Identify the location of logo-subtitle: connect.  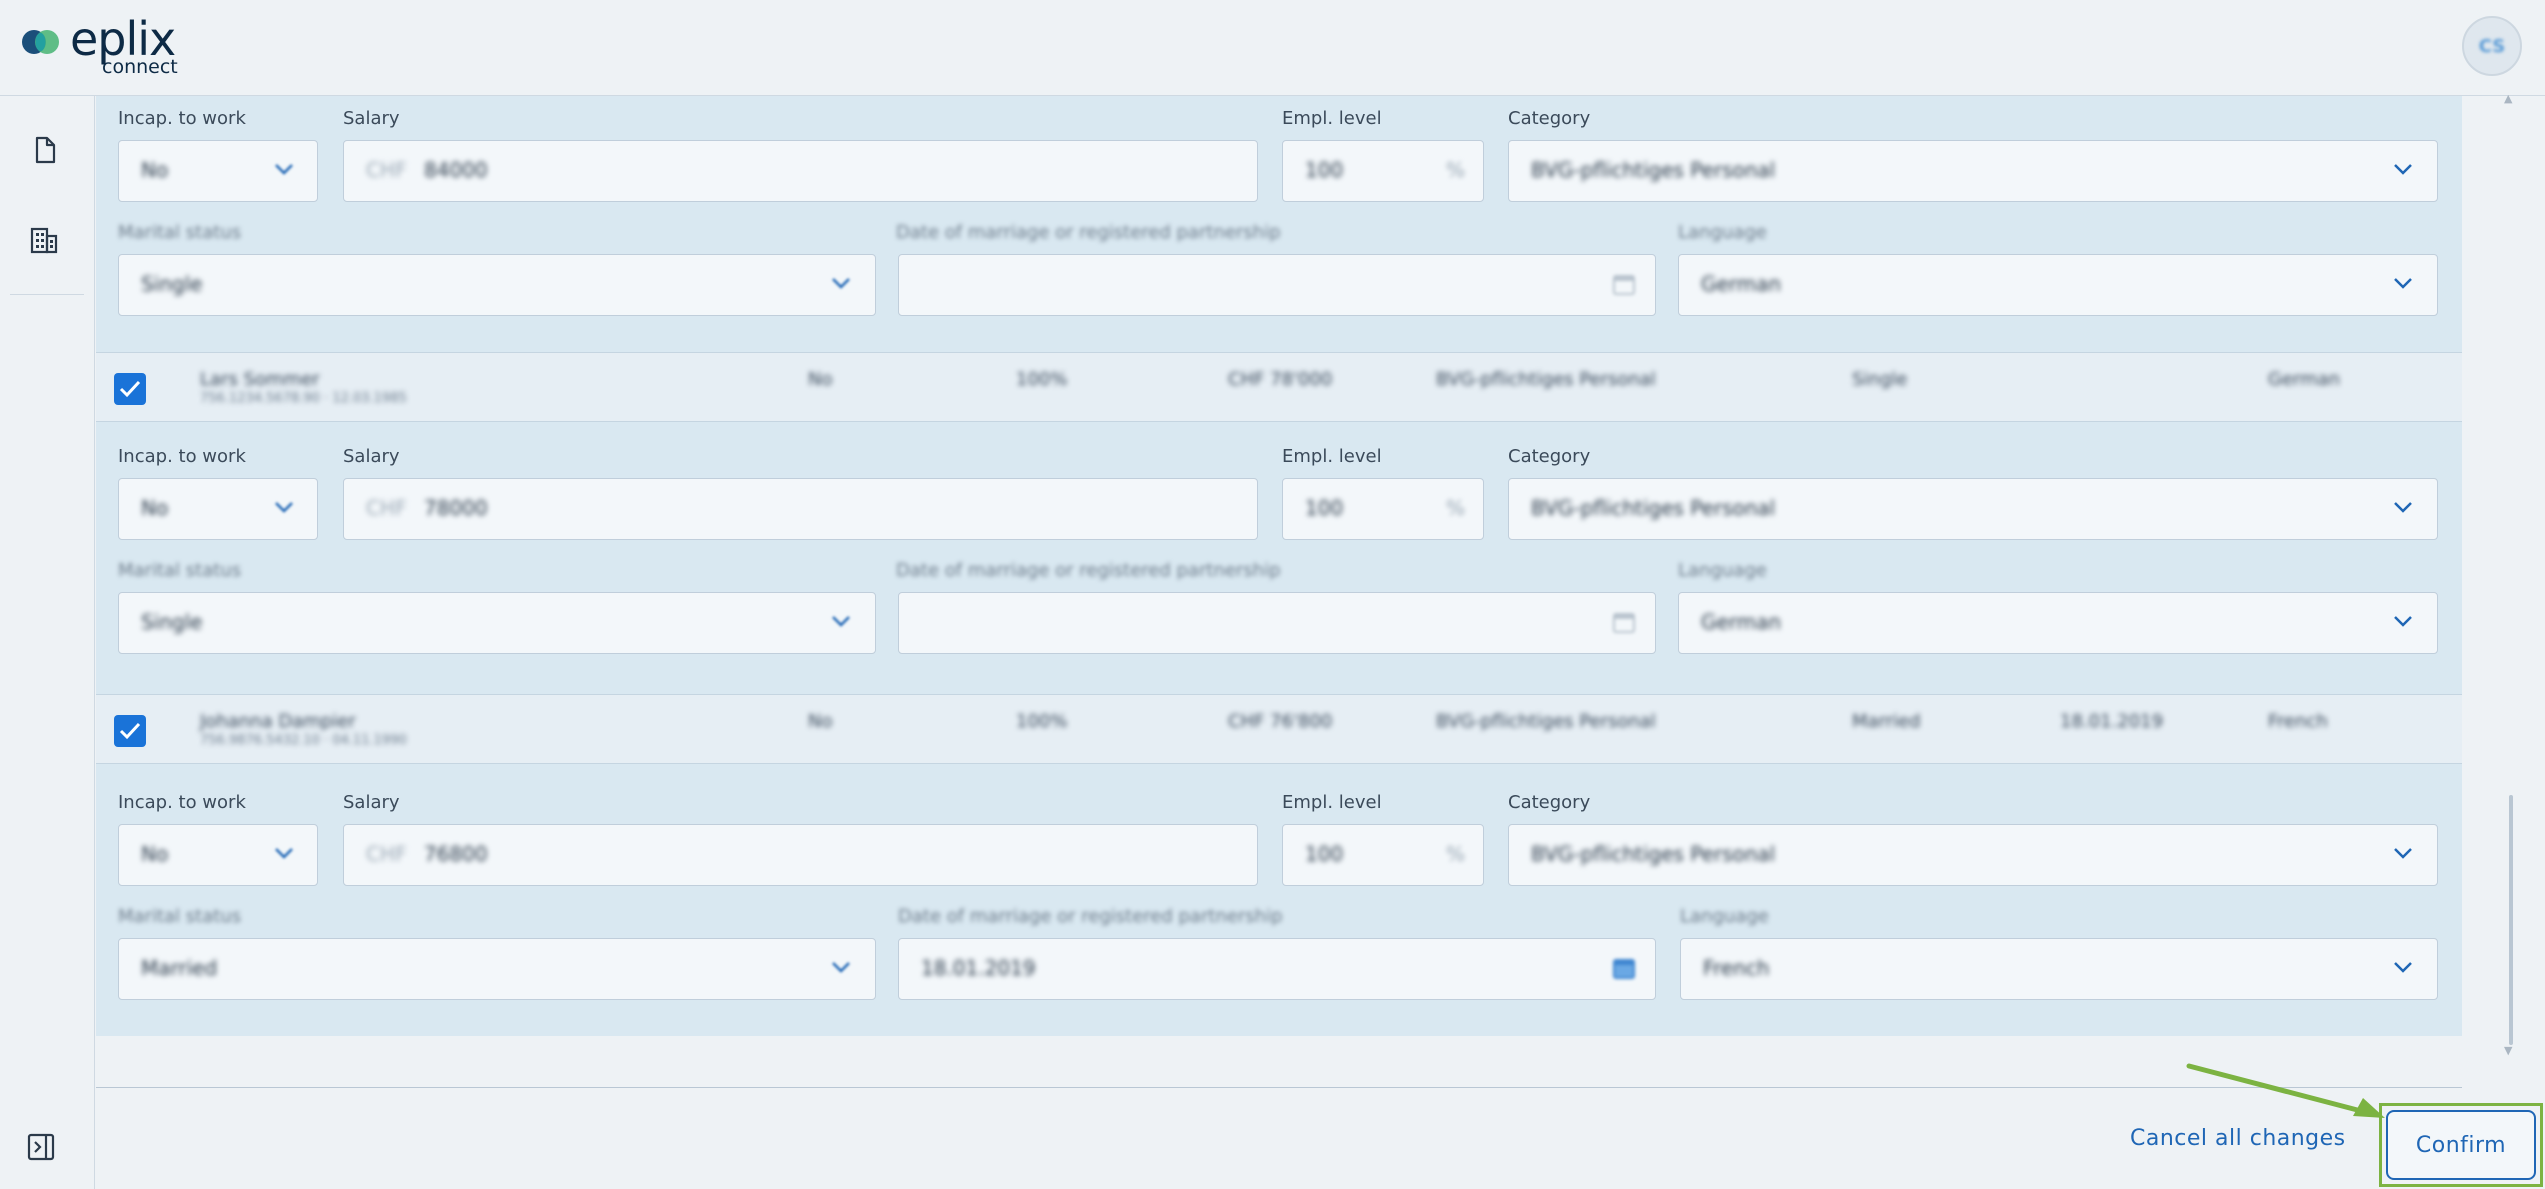
(140, 67).